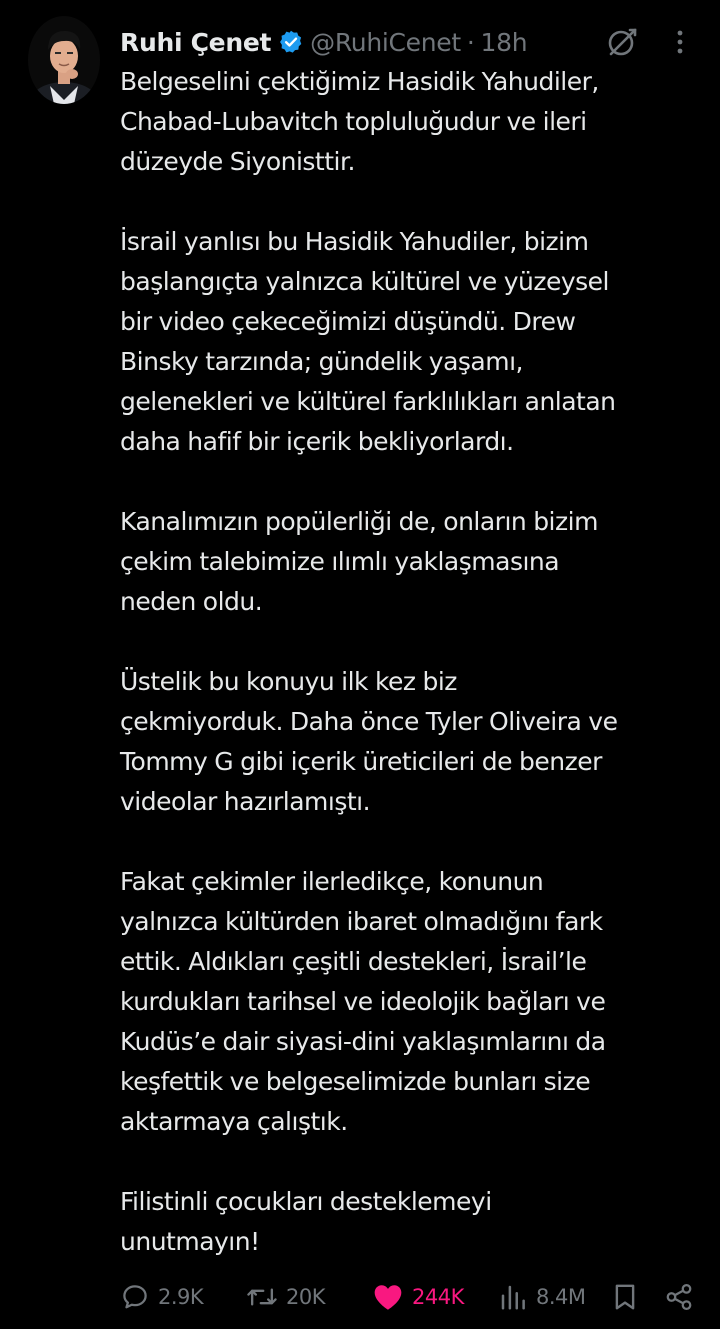  What do you see at coordinates (288, 681) in the screenshot?
I see `text-line: Üstelik bu konuyu ilk kez biz` at bounding box center [288, 681].